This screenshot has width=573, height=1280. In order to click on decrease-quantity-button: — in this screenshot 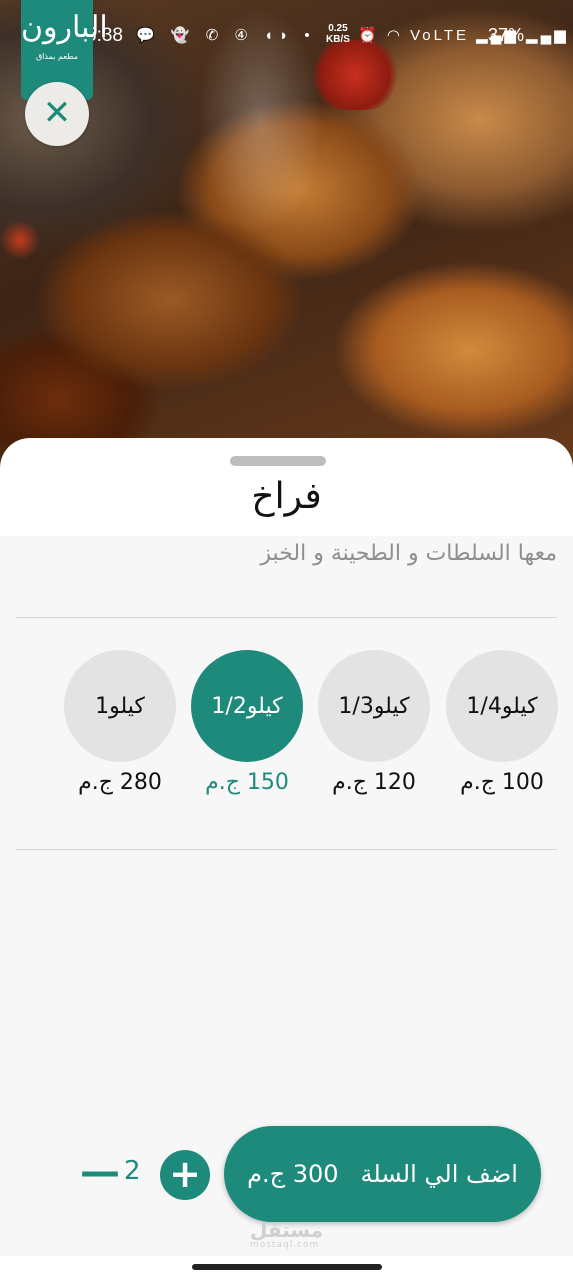, I will do `click(100, 1174)`.